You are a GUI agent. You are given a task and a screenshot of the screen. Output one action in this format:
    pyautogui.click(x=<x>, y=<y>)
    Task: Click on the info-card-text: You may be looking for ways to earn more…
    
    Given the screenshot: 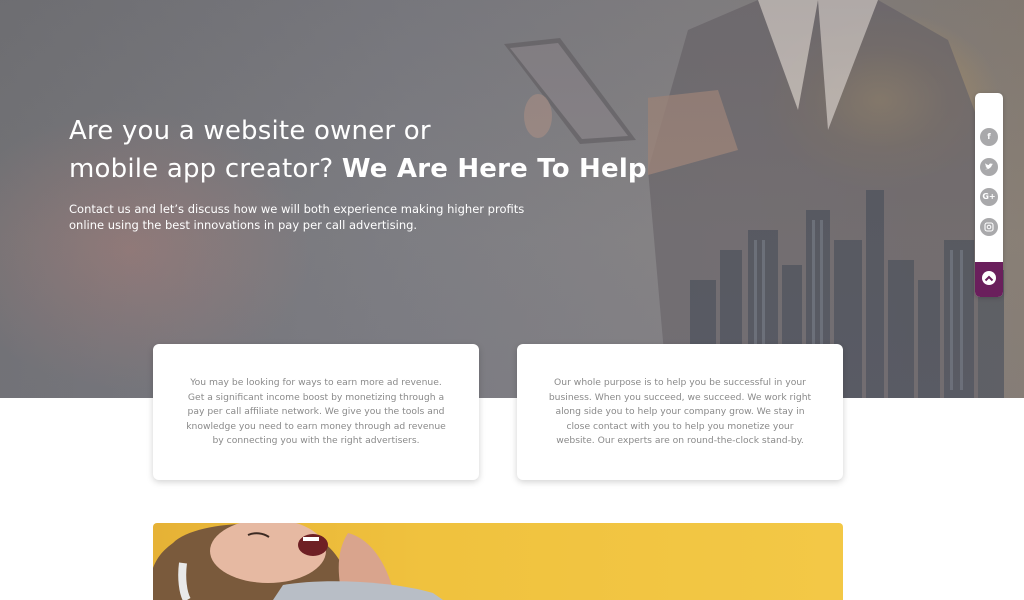 What is the action you would take?
    pyautogui.click(x=316, y=412)
    